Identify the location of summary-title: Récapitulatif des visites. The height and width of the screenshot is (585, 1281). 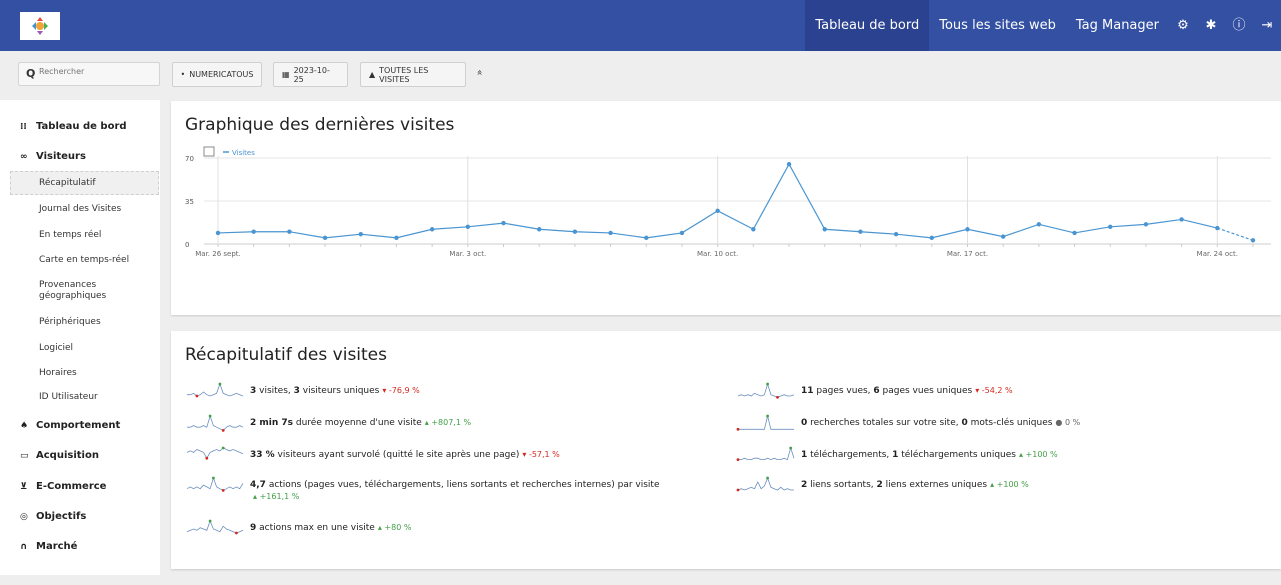
(286, 355).